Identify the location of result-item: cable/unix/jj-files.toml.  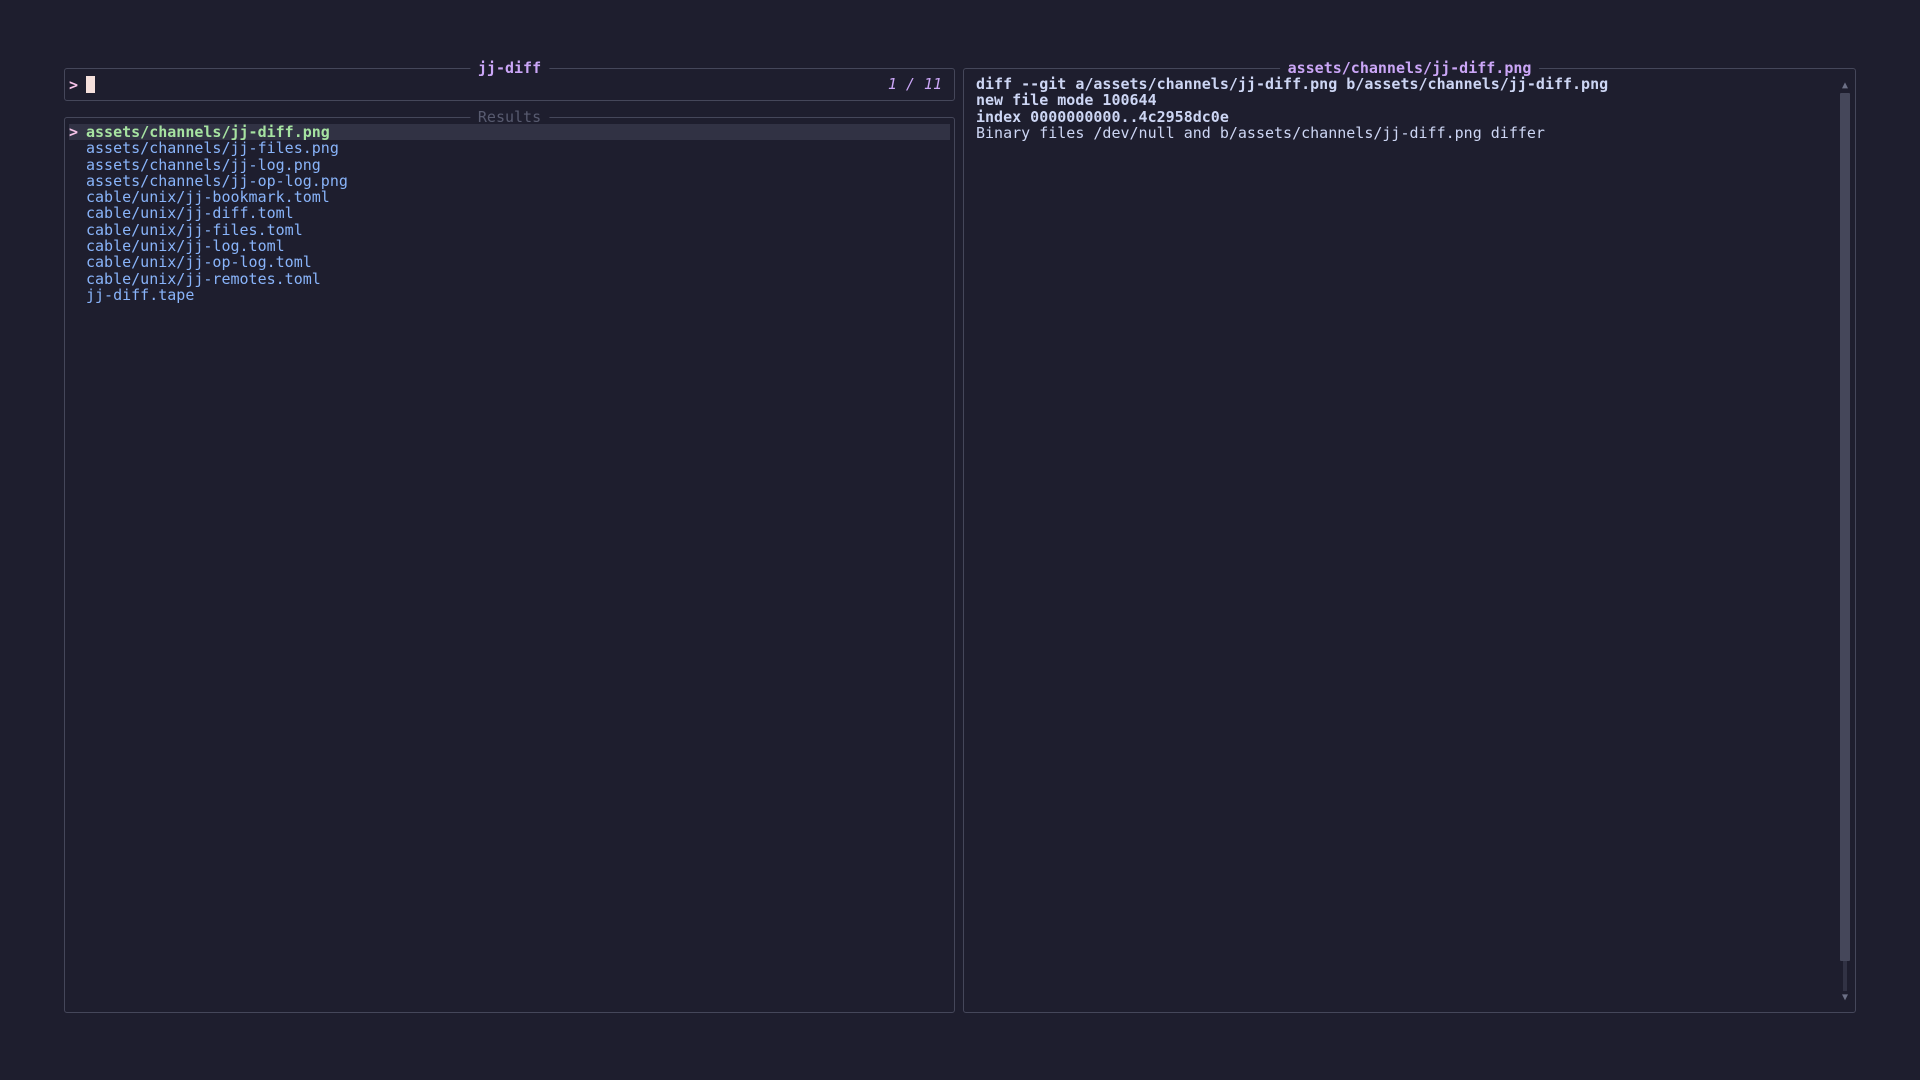
(509, 229).